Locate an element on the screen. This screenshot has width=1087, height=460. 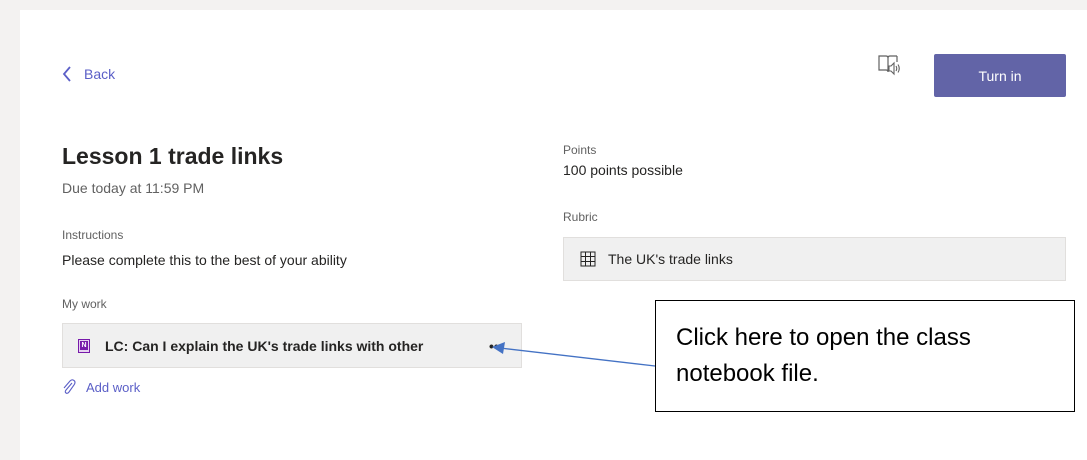
add-work-label: Add work is located at coordinates (113, 387).